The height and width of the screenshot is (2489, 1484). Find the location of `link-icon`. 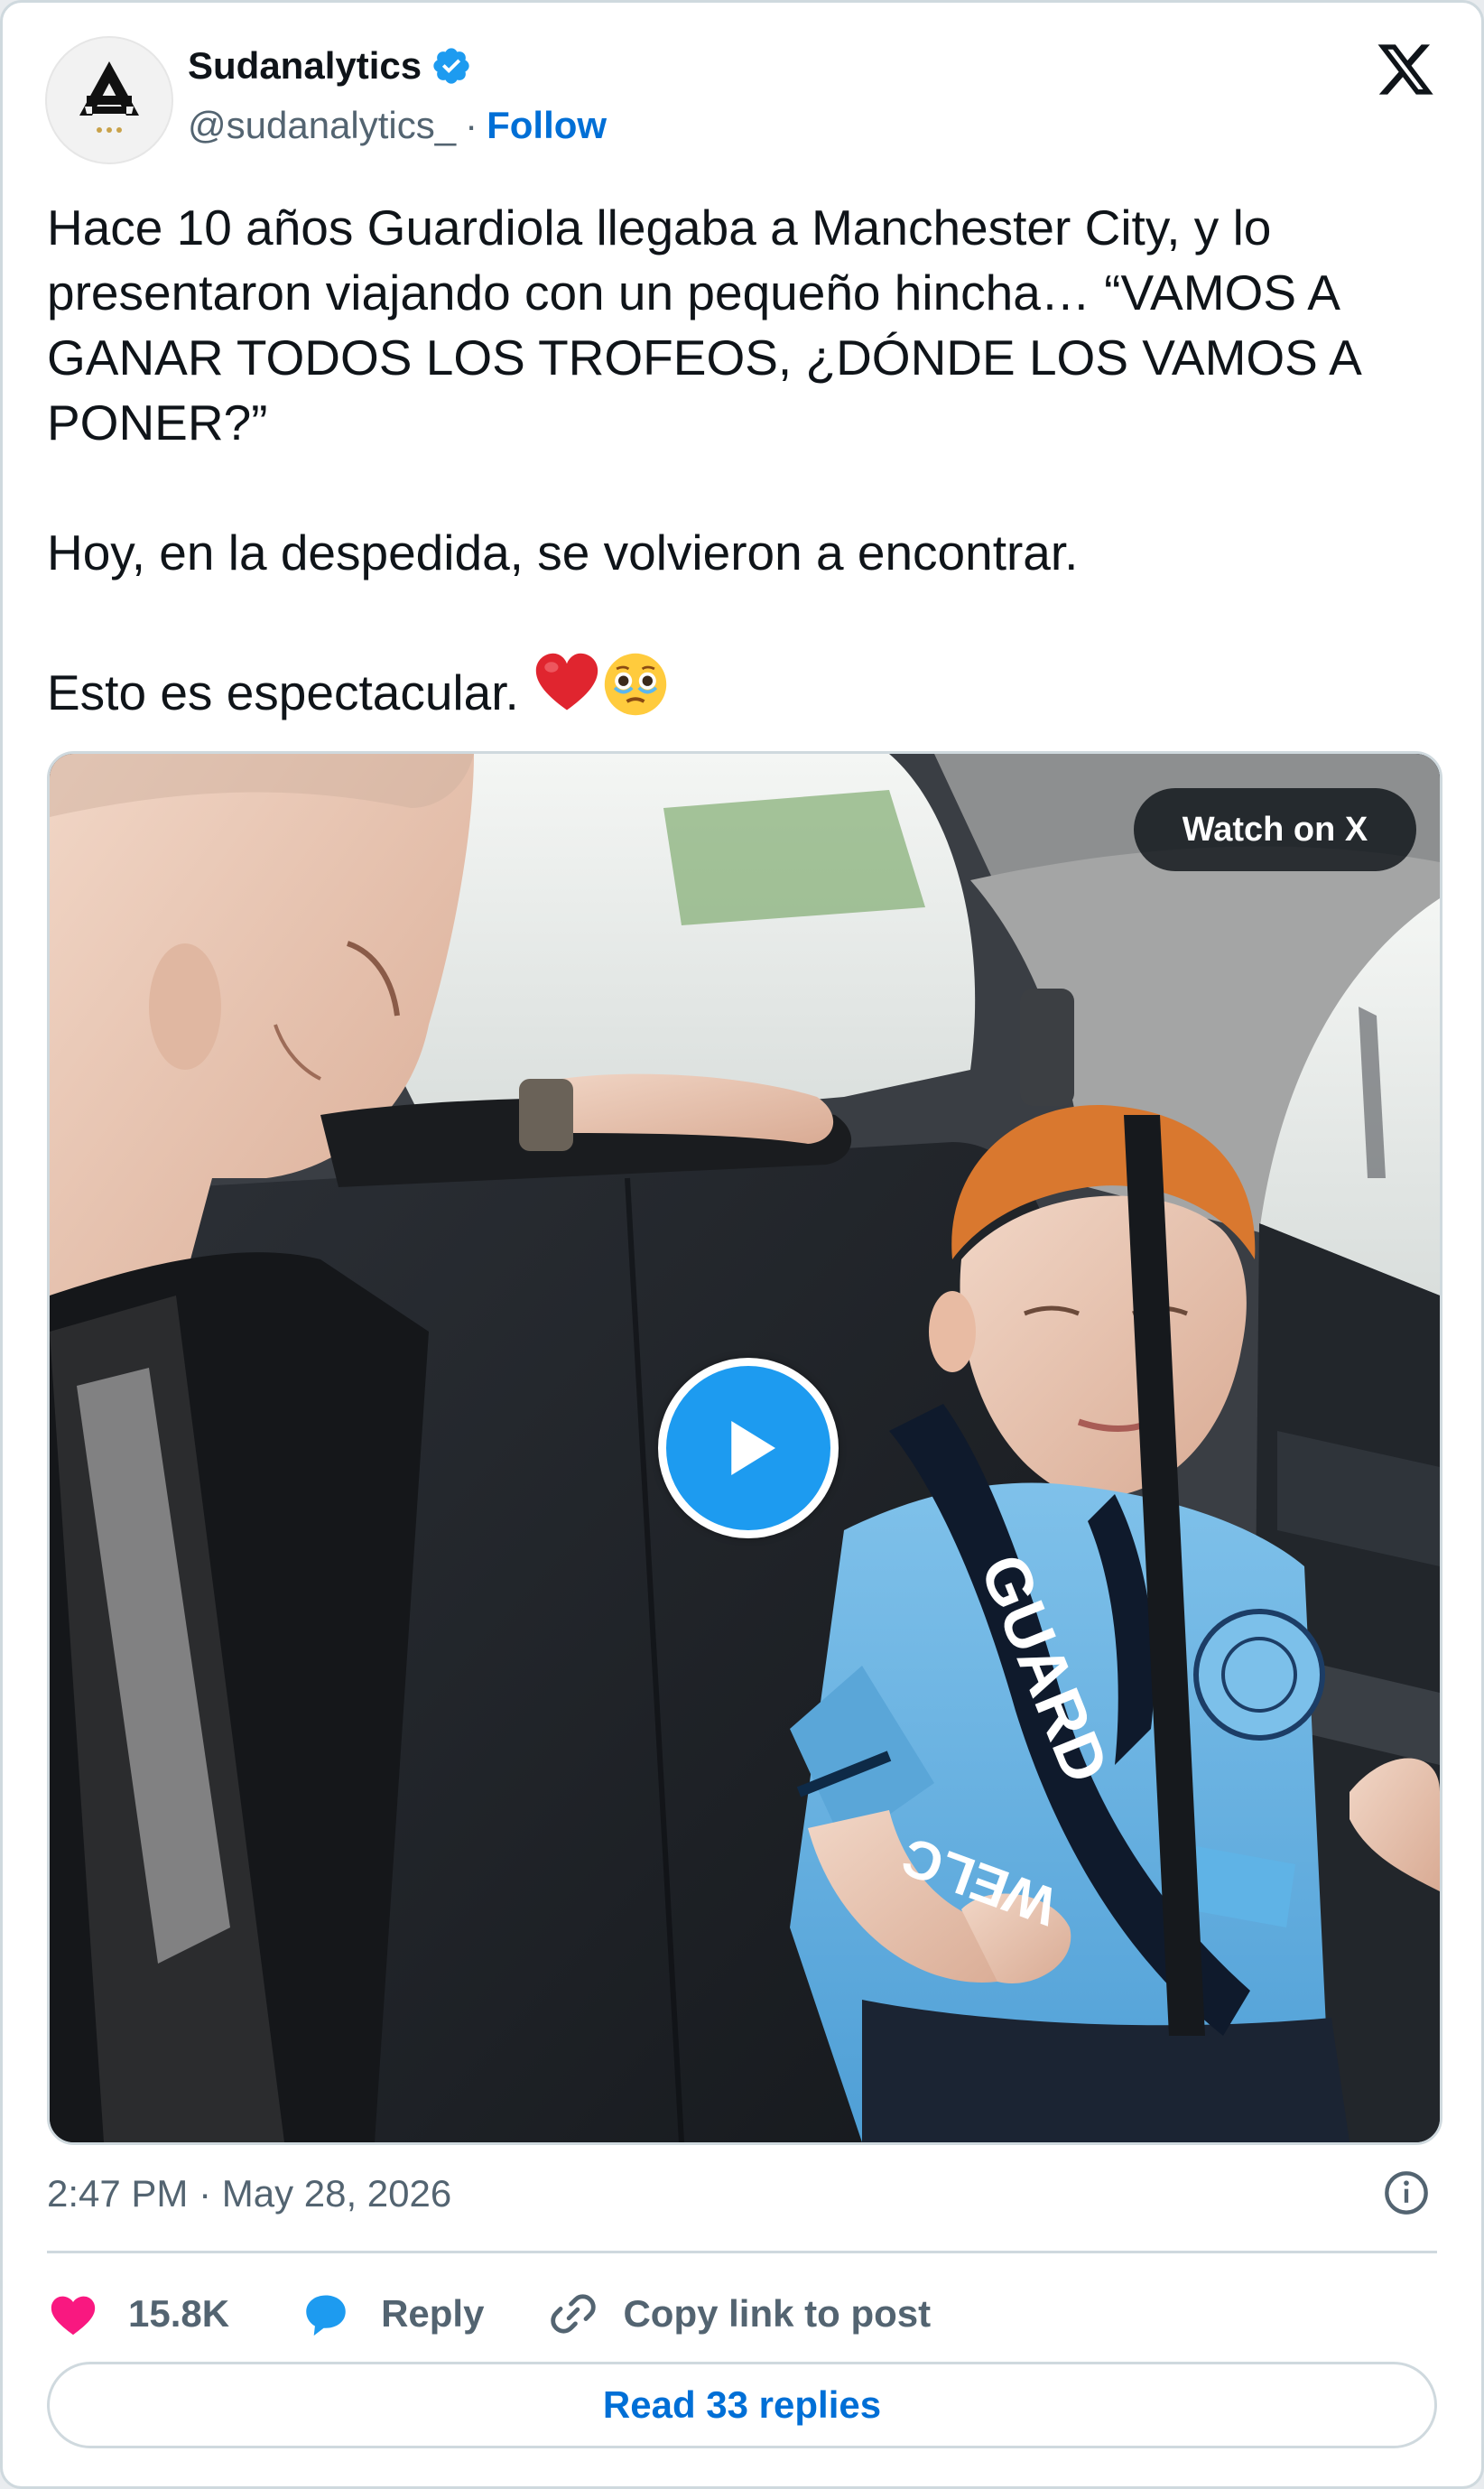

link-icon is located at coordinates (574, 2314).